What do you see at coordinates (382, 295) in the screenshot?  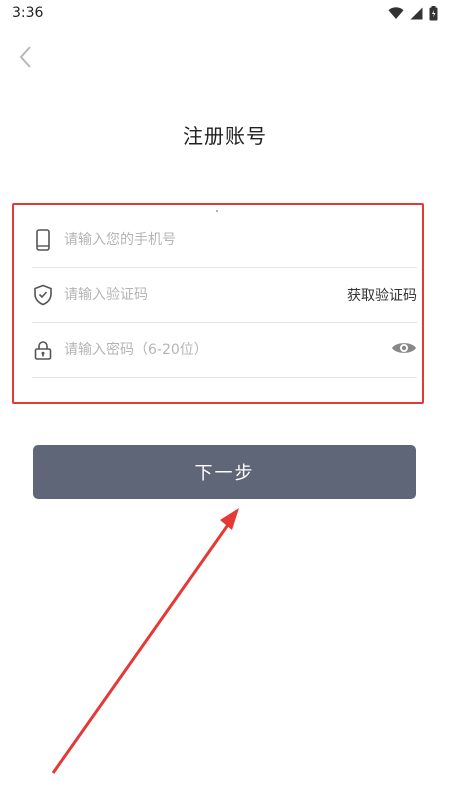 I see `get-code-button: 获取验证码` at bounding box center [382, 295].